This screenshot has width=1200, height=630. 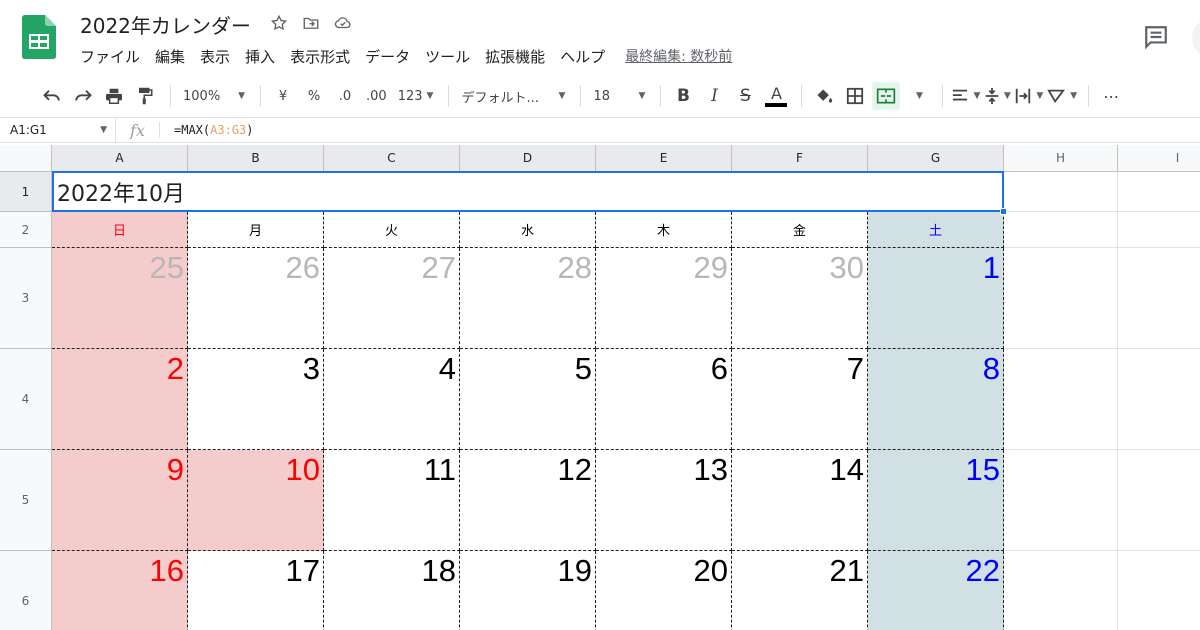 I want to click on merge-cells-icon, so click(x=886, y=96).